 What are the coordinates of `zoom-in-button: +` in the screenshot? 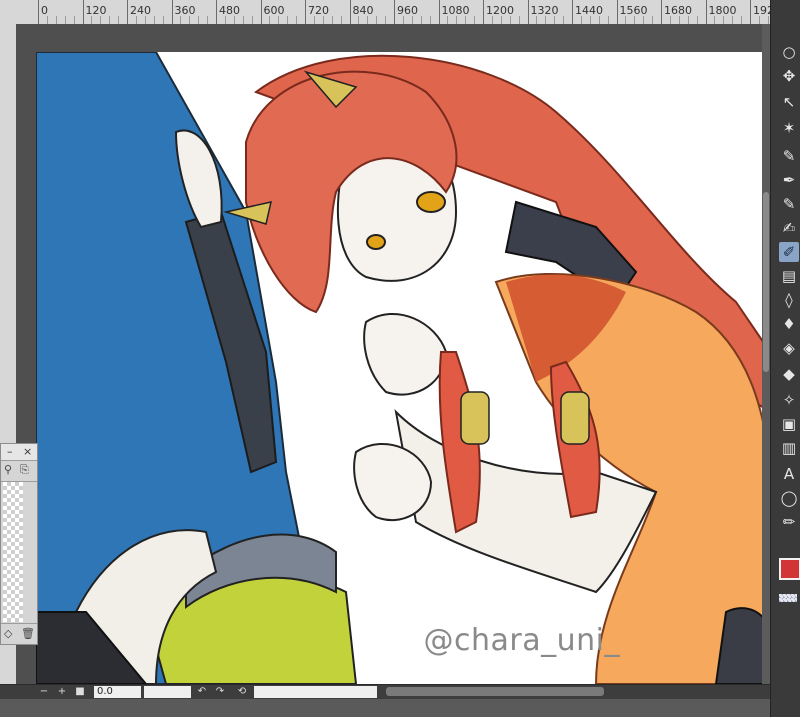 It's located at (62, 692).